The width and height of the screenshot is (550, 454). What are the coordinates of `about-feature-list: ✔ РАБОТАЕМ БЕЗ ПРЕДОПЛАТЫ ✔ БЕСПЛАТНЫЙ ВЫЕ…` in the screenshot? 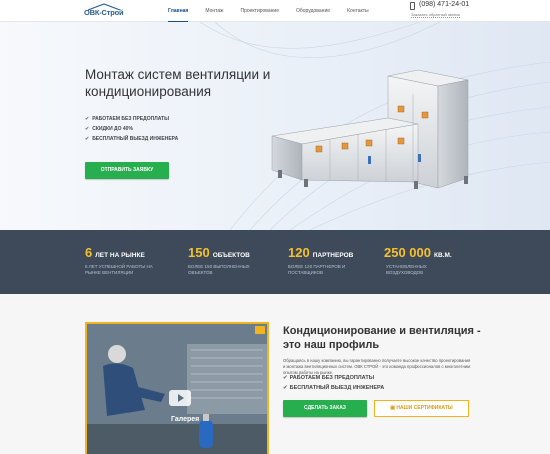 It's located at (333, 383).